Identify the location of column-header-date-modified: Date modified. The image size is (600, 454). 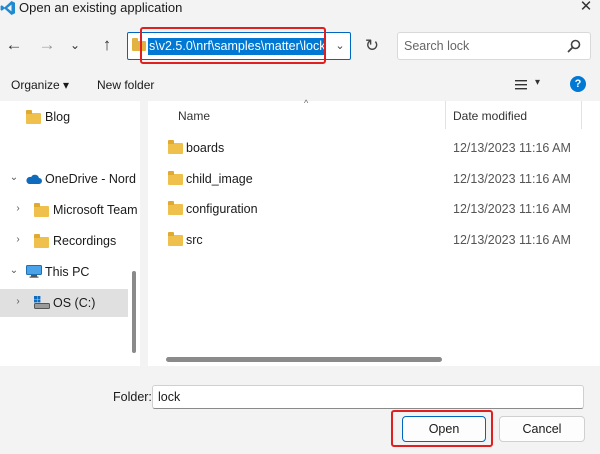
(490, 116).